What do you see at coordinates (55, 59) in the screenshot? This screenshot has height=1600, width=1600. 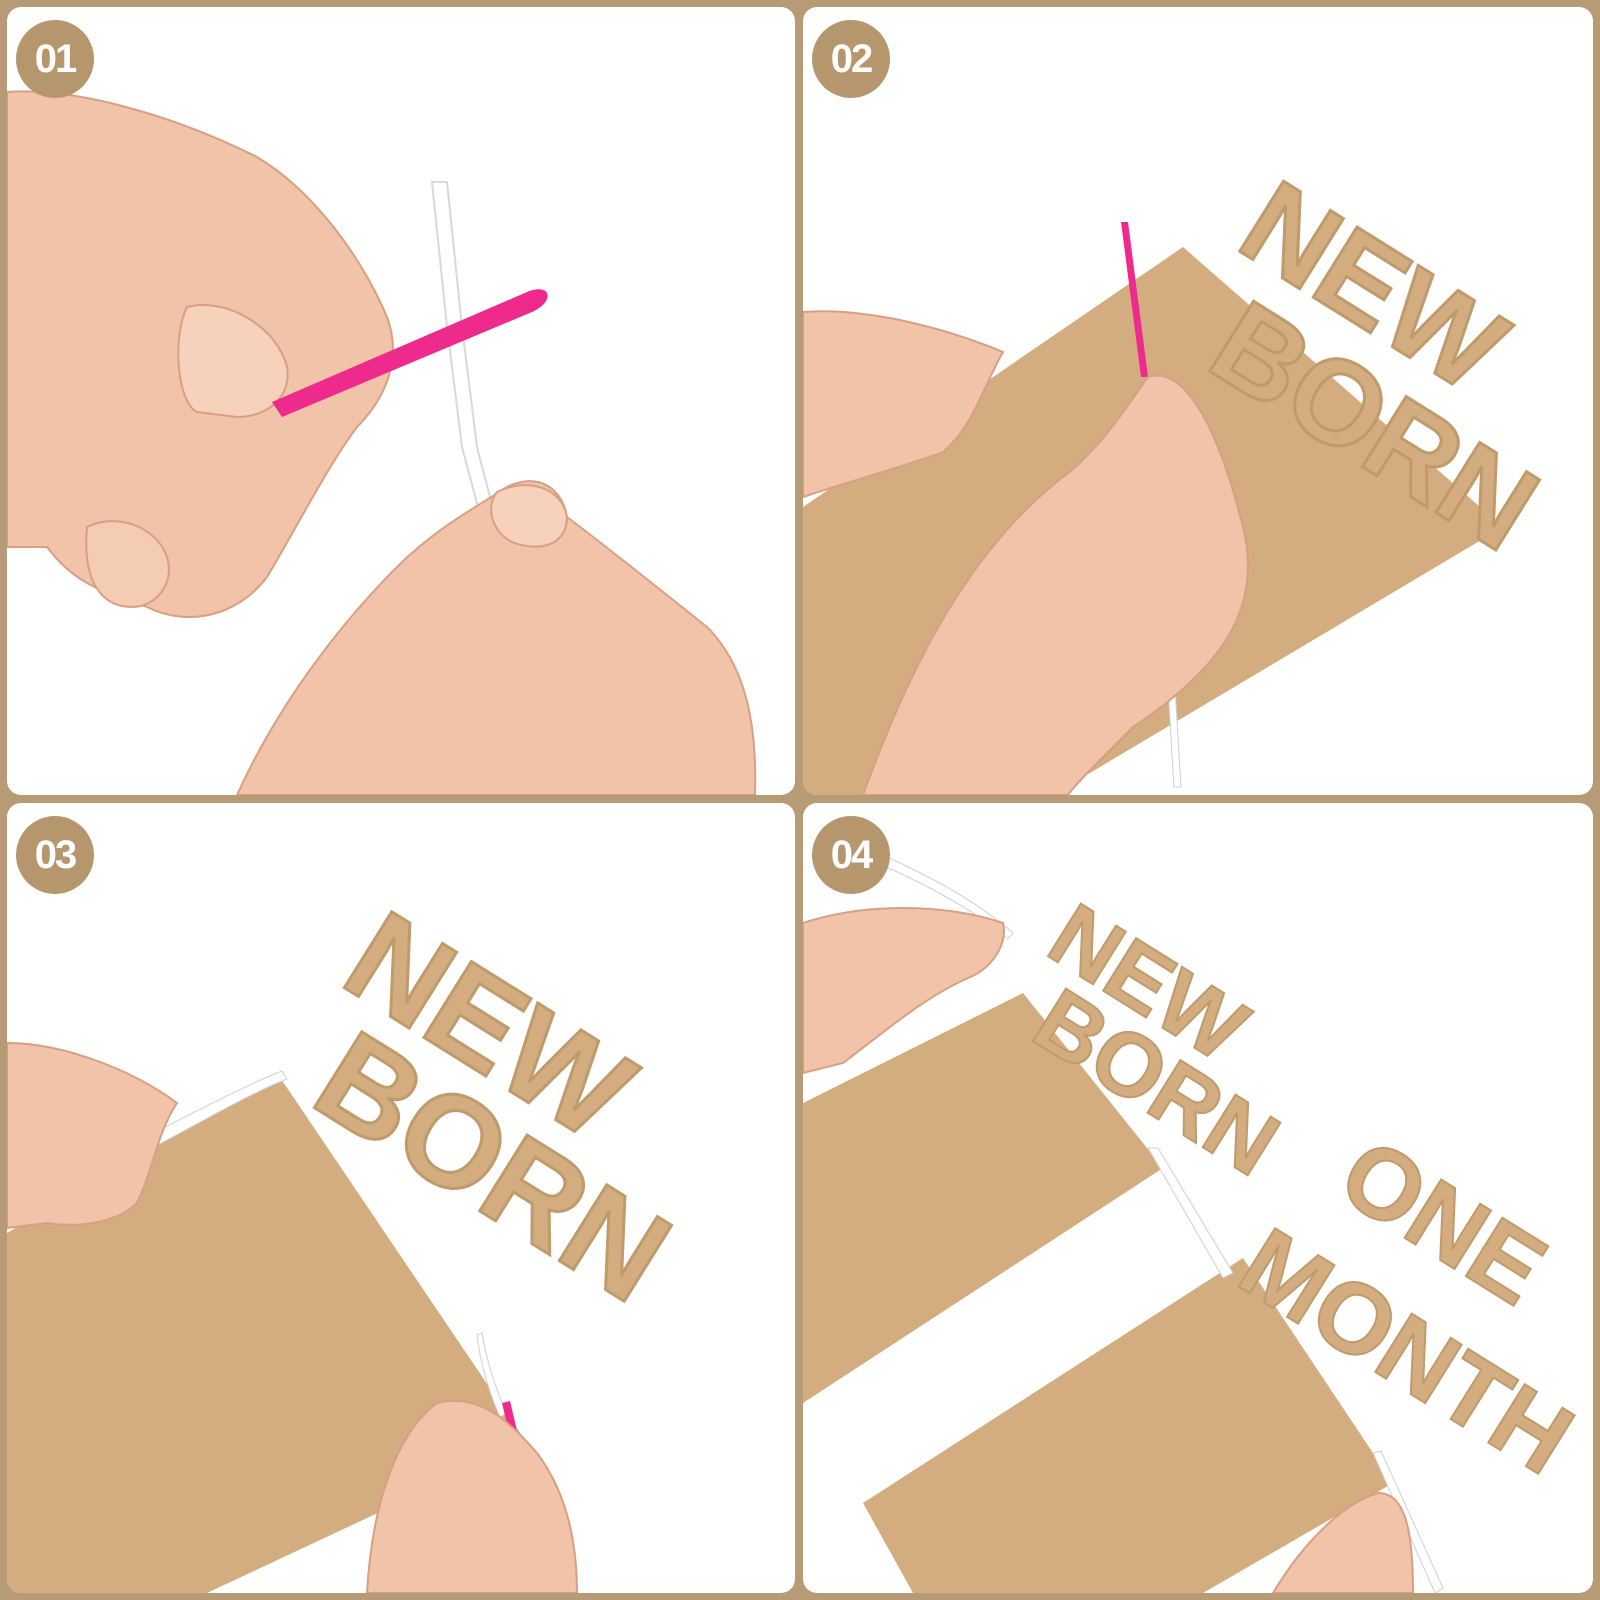 I see `step-badge-1: 01` at bounding box center [55, 59].